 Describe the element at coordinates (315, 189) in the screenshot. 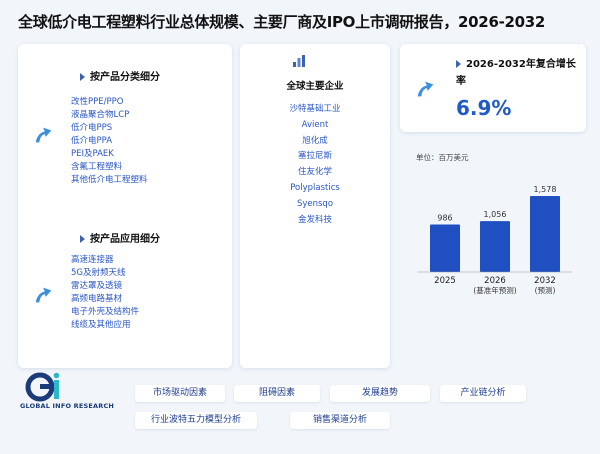

I see `company-item: Polyplastics` at that location.